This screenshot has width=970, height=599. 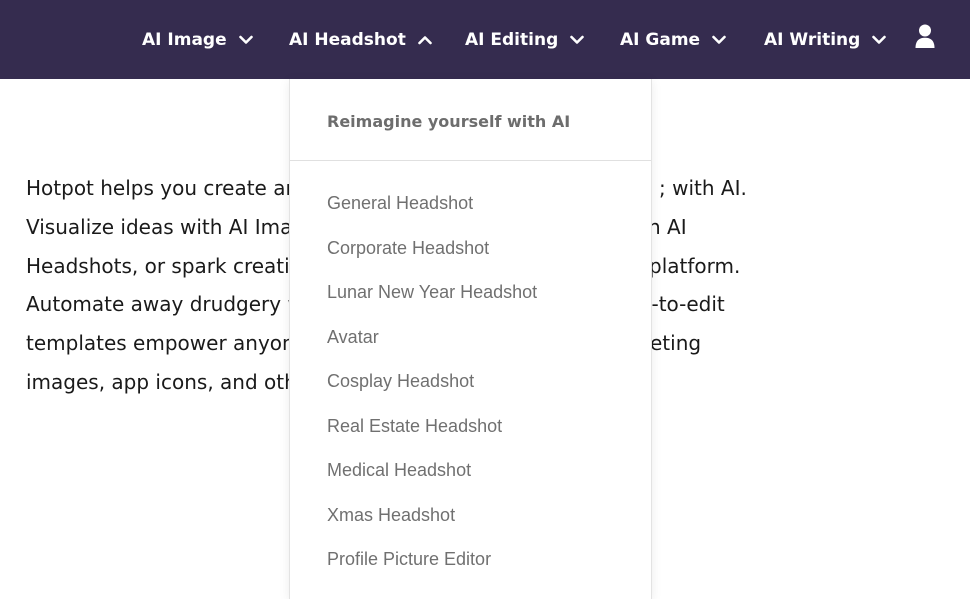 What do you see at coordinates (512, 39) in the screenshot?
I see `nav-label: AI Editing` at bounding box center [512, 39].